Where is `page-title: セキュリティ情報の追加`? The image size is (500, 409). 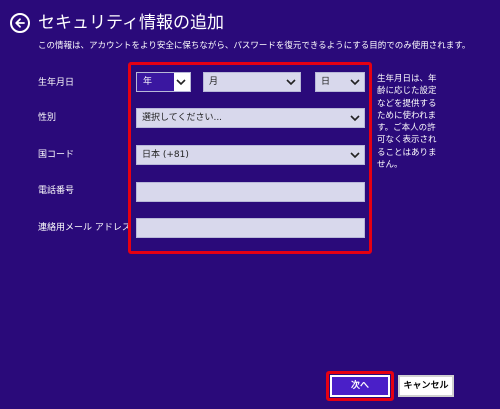
page-title: セキュリティ情報の追加 is located at coordinates (131, 23).